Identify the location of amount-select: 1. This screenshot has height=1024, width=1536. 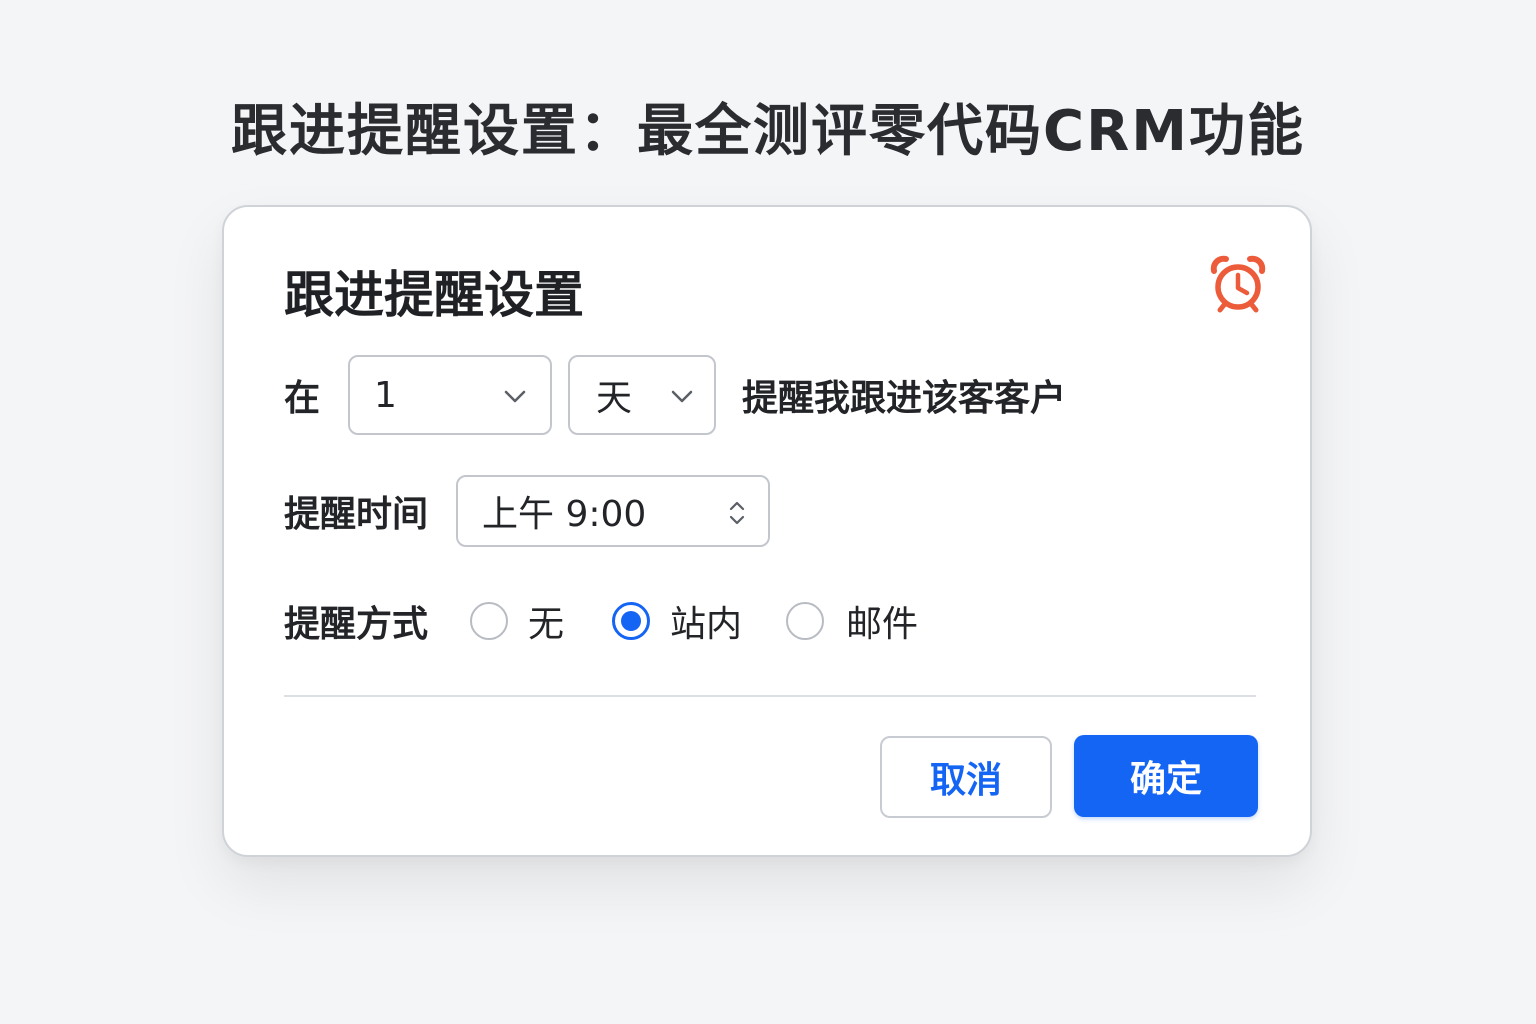
(450, 395).